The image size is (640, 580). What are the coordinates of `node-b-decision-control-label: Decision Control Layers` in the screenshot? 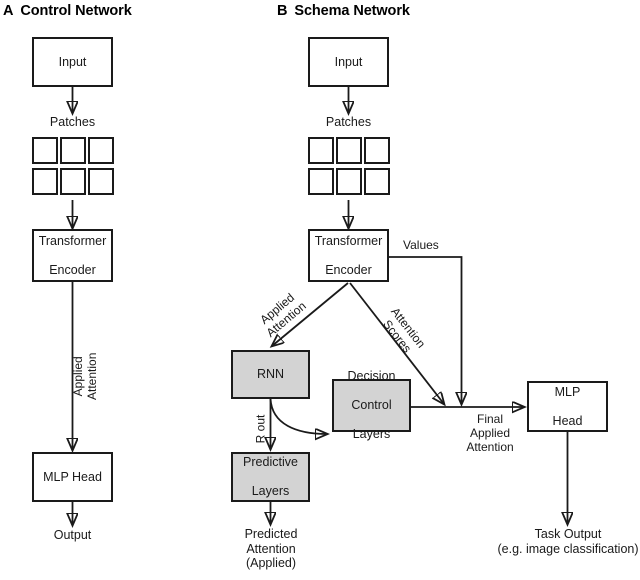 It's located at (372, 405).